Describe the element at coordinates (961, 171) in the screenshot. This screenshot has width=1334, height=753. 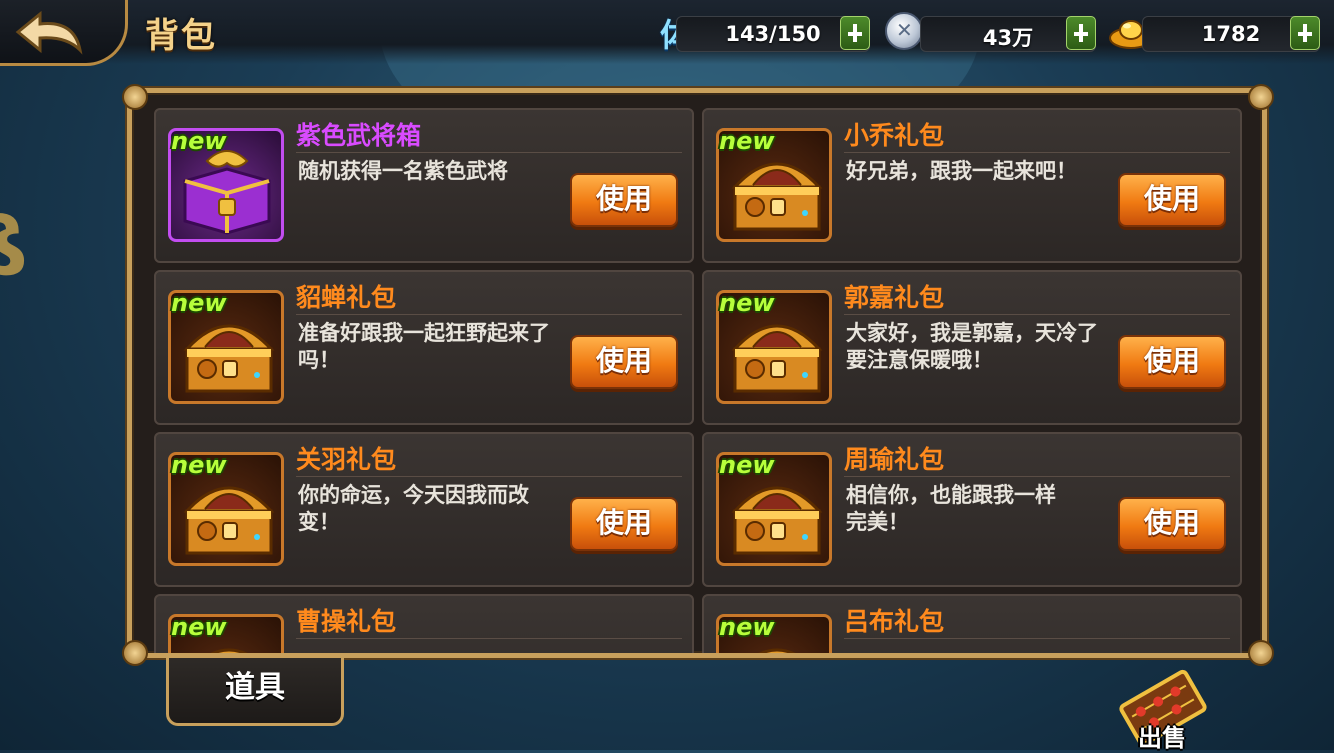
I see `item-description: 好兄弟，跟我一起来吧！` at that location.